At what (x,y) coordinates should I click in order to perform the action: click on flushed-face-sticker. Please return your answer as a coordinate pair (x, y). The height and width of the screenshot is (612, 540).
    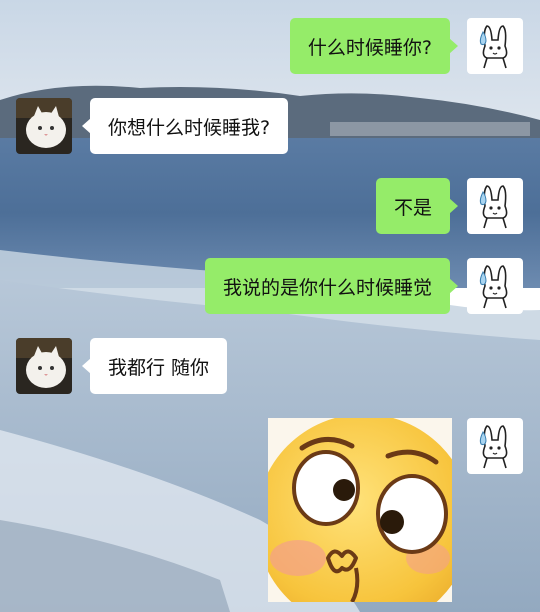
    Looking at the image, I should click on (360, 510).